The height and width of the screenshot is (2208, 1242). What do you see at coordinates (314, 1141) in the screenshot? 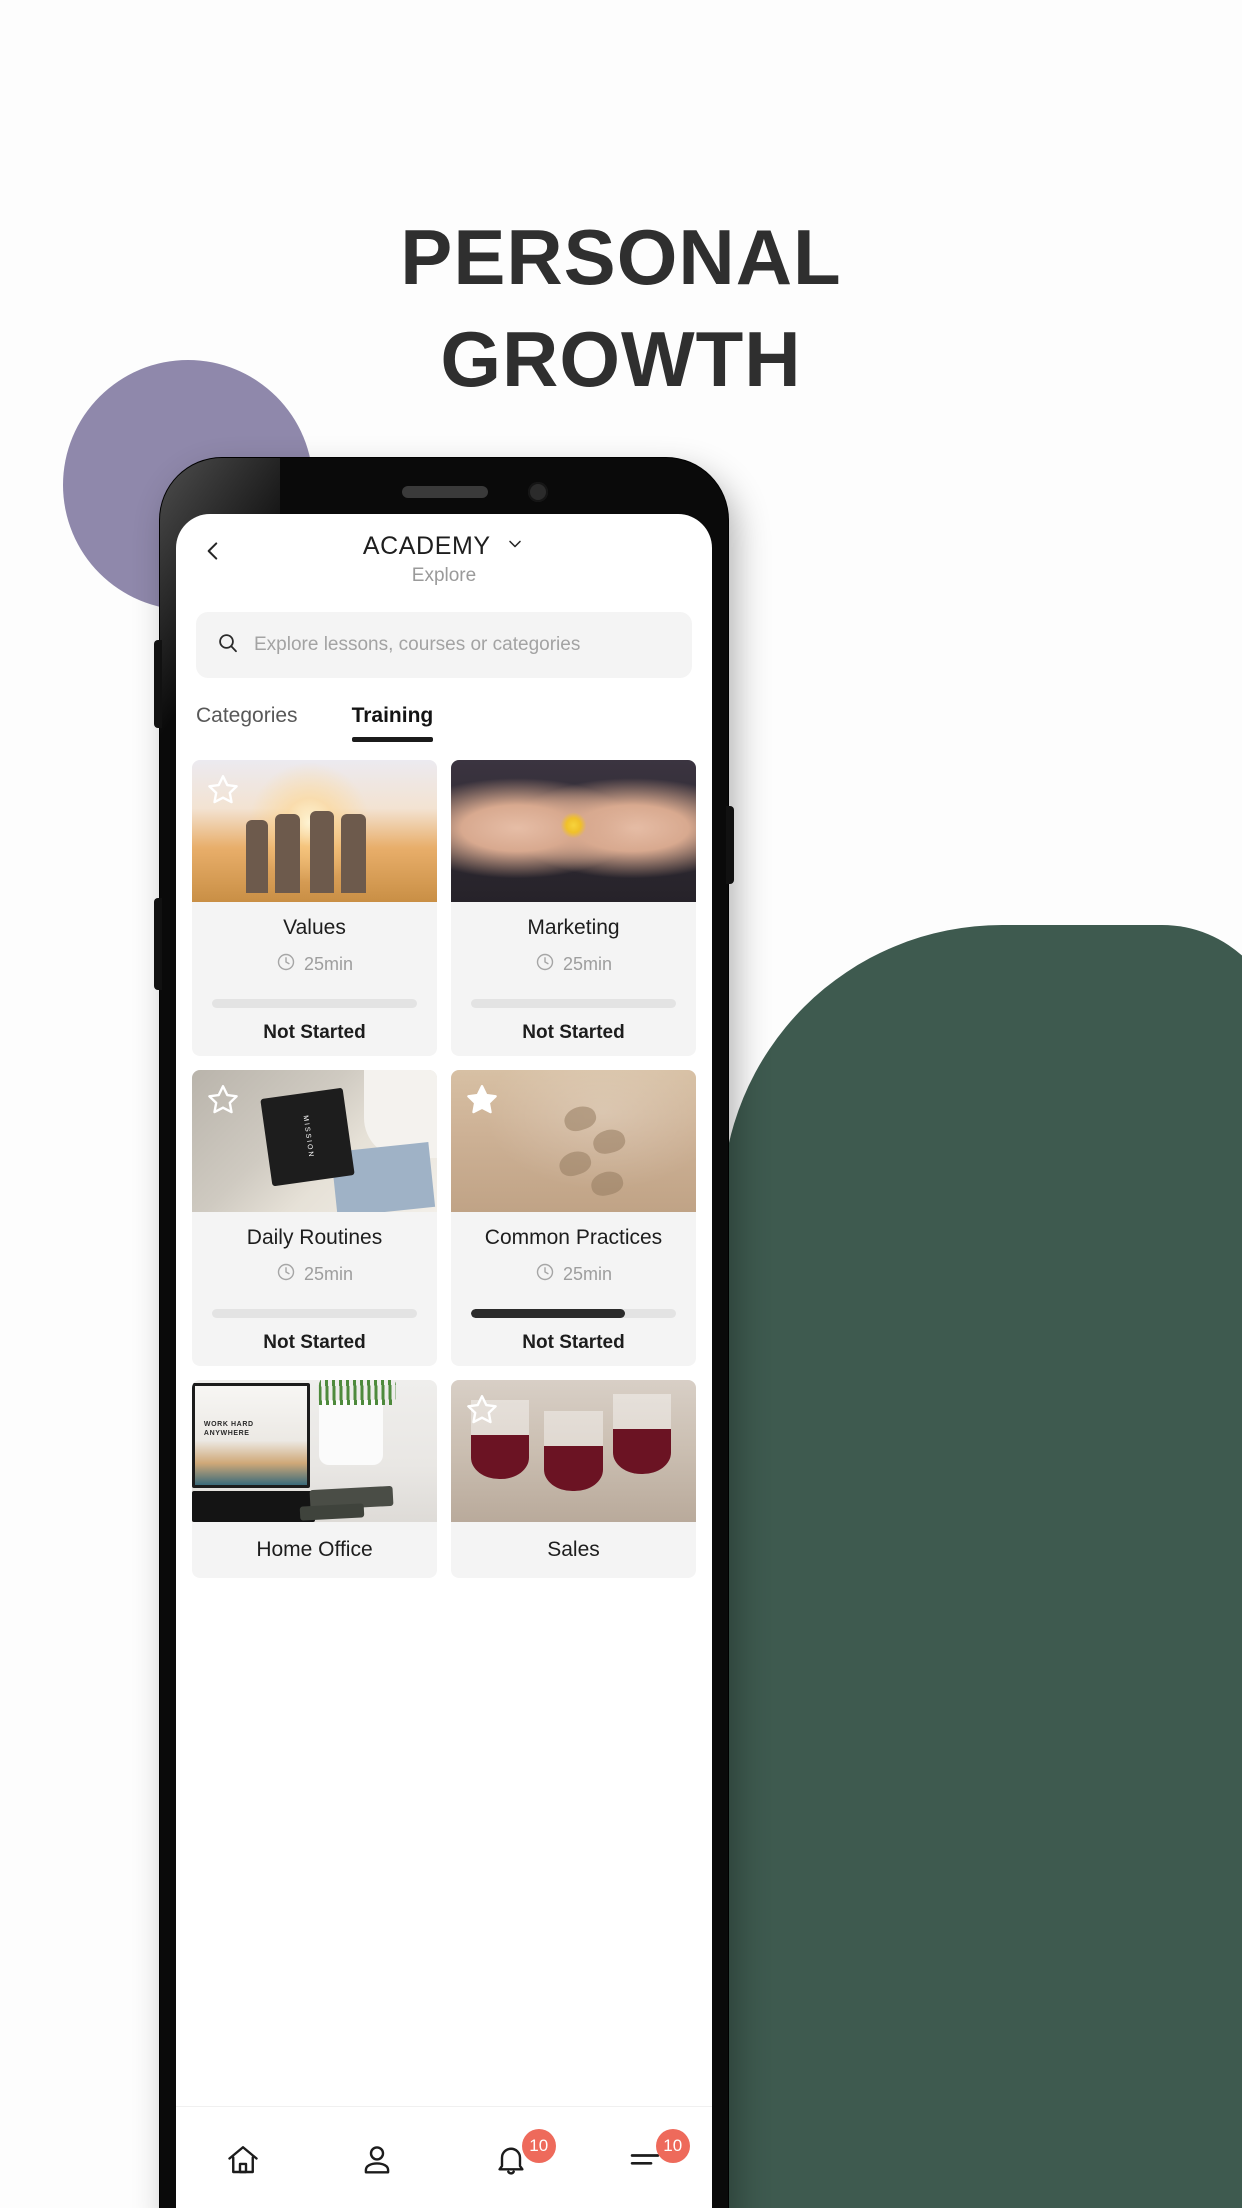
I see `card-thumbnail: MISSION` at bounding box center [314, 1141].